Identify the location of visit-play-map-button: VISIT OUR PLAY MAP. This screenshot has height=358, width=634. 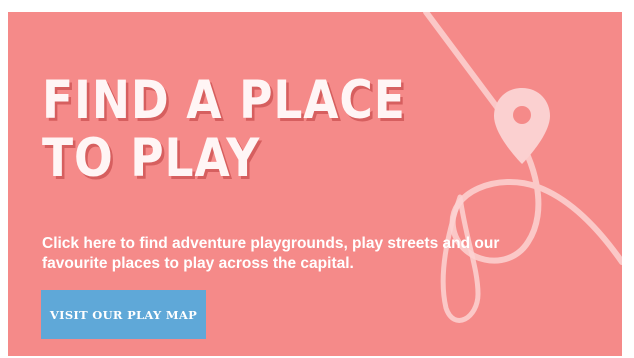
(123, 314).